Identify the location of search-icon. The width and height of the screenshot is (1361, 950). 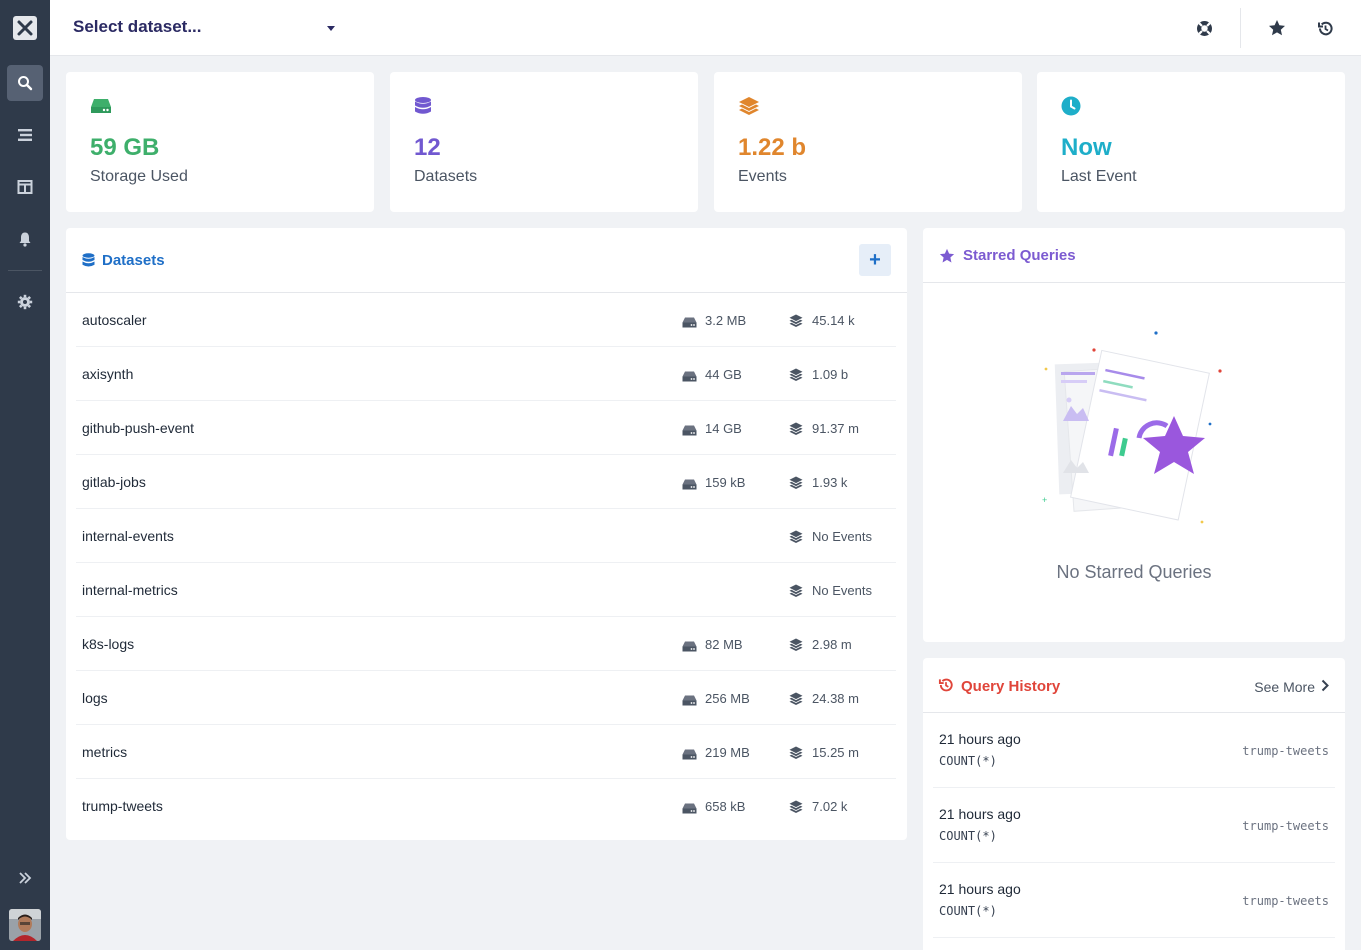
(25, 83).